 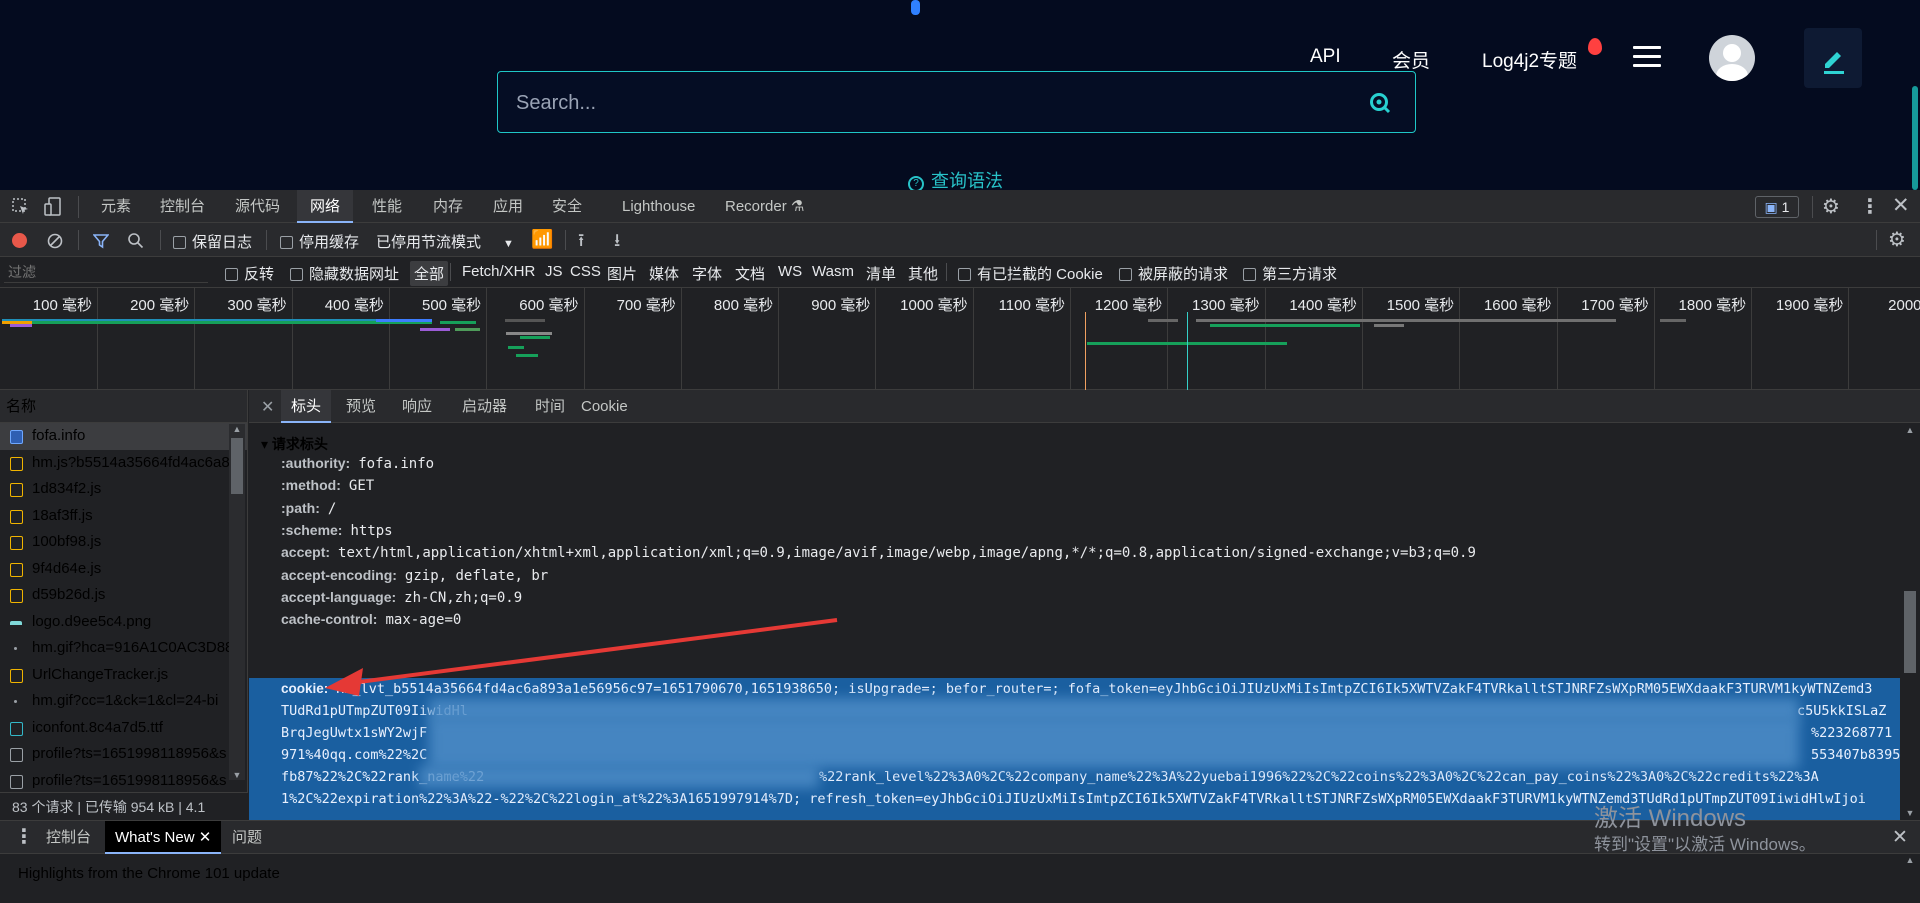 What do you see at coordinates (1030, 273) in the screenshot?
I see `blocked-cookies-checkbox: 有已拦截的 Cookie` at bounding box center [1030, 273].